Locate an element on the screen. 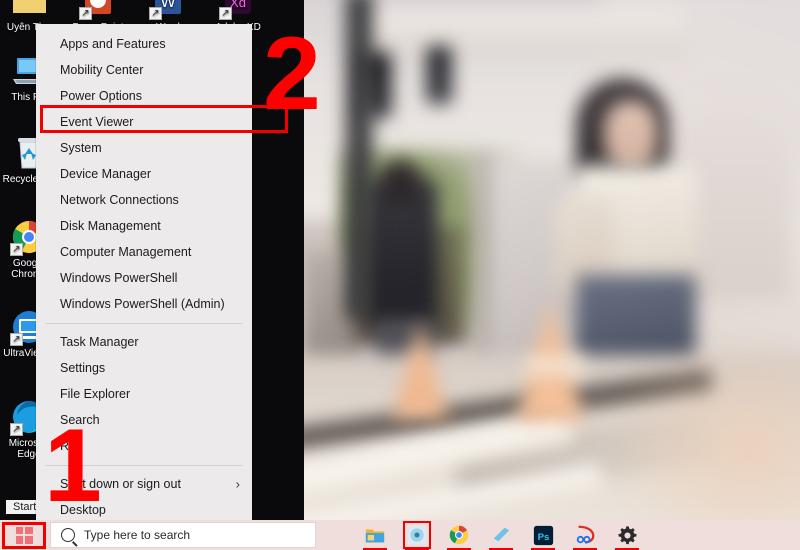 This screenshot has height=550, width=800. svg-text: Ps is located at coordinates (543, 536).